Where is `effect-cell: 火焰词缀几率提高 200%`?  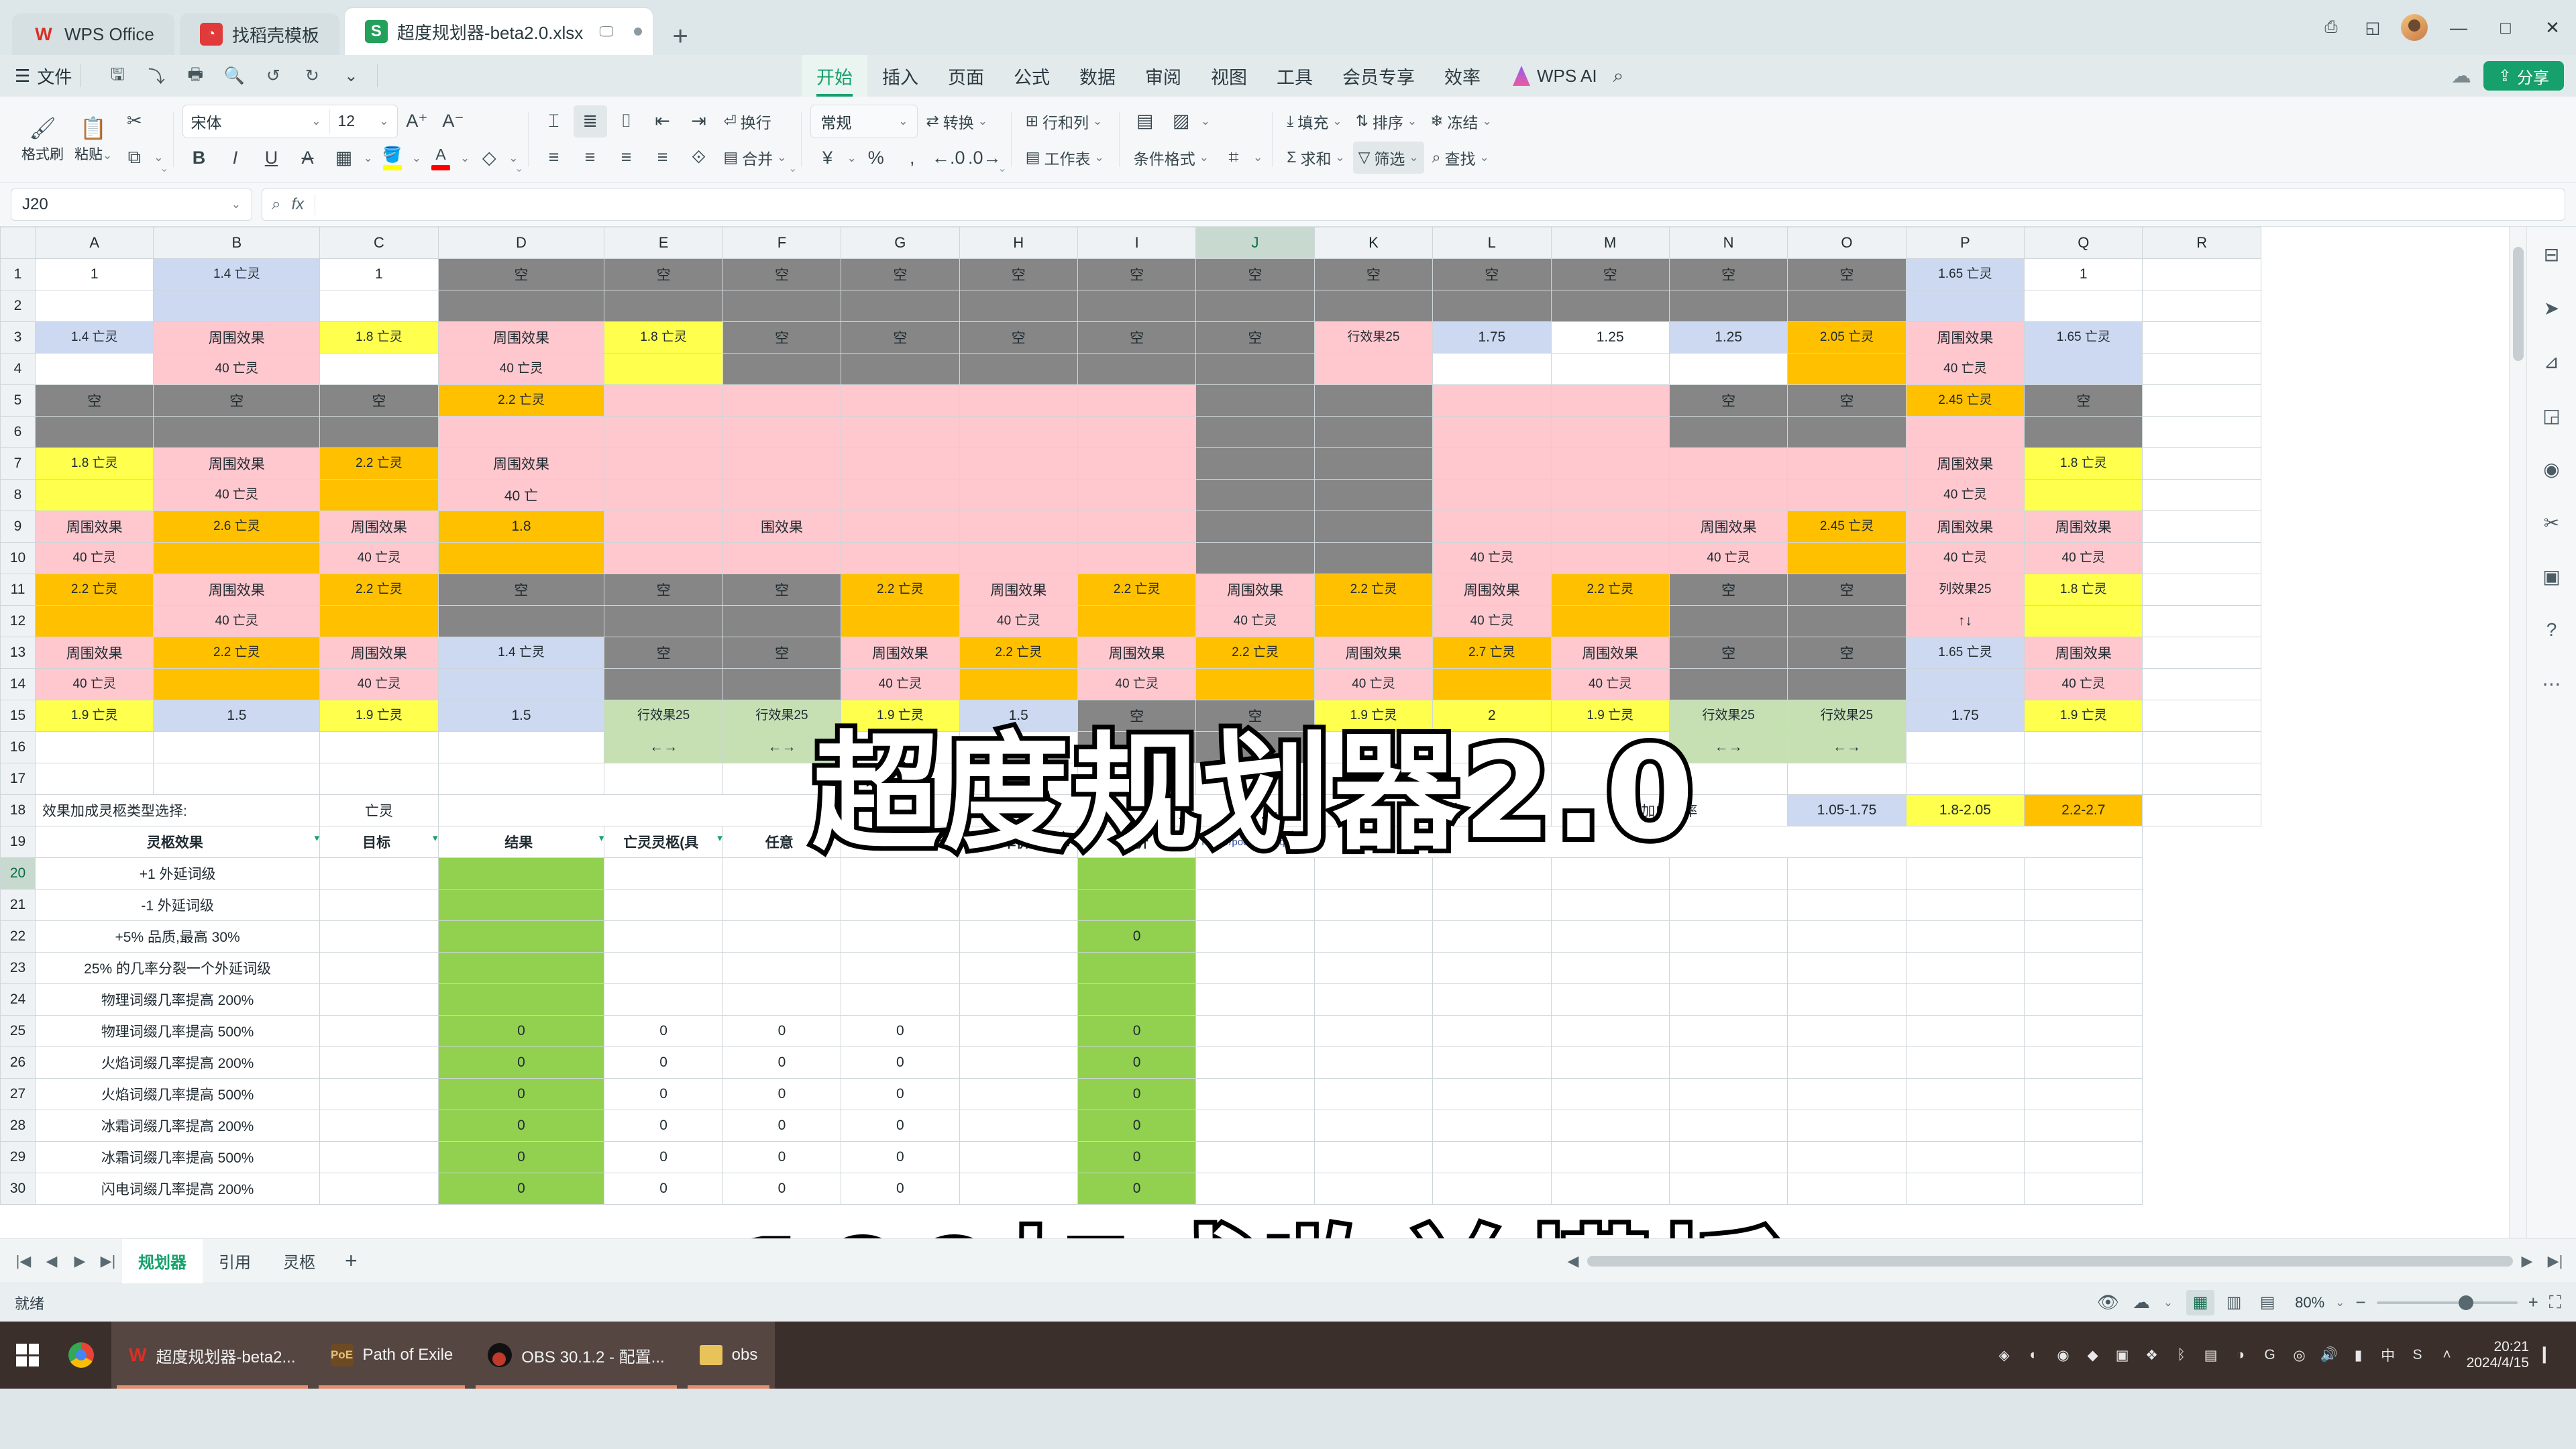
effect-cell: 火焰词缀几率提高 200% is located at coordinates (177, 1062).